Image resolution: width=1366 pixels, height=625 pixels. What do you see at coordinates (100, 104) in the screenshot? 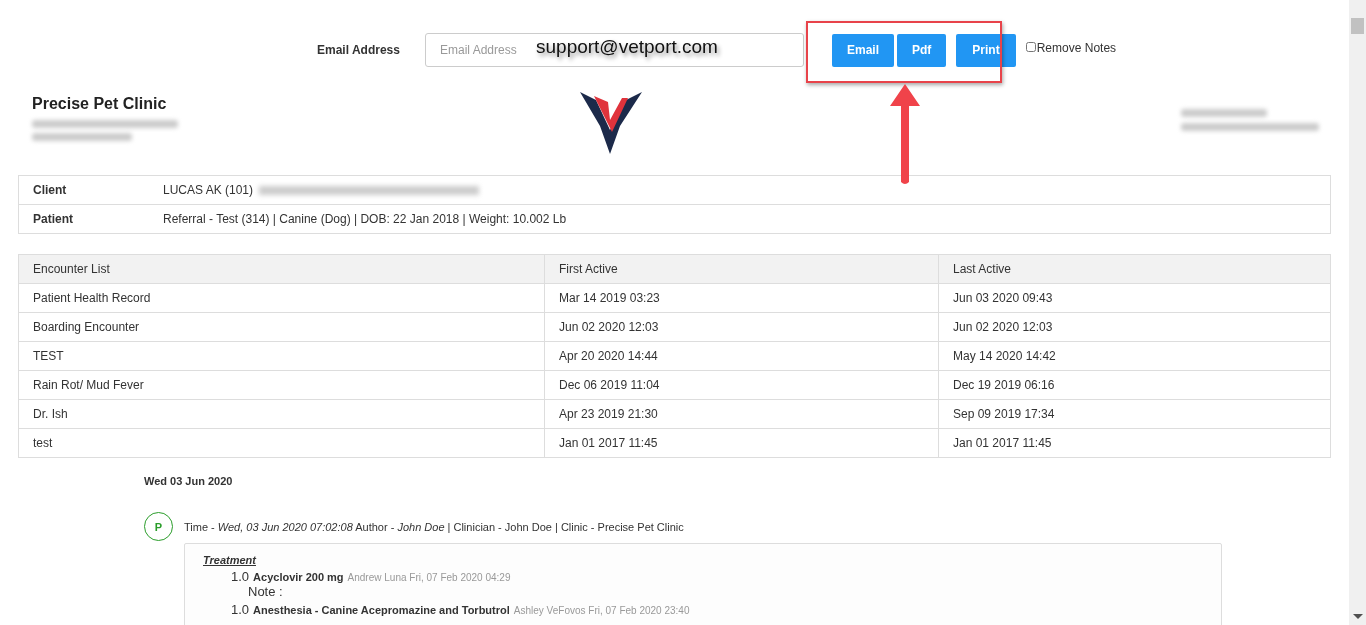
I see `clinic-name: Precise Pet Clinic` at bounding box center [100, 104].